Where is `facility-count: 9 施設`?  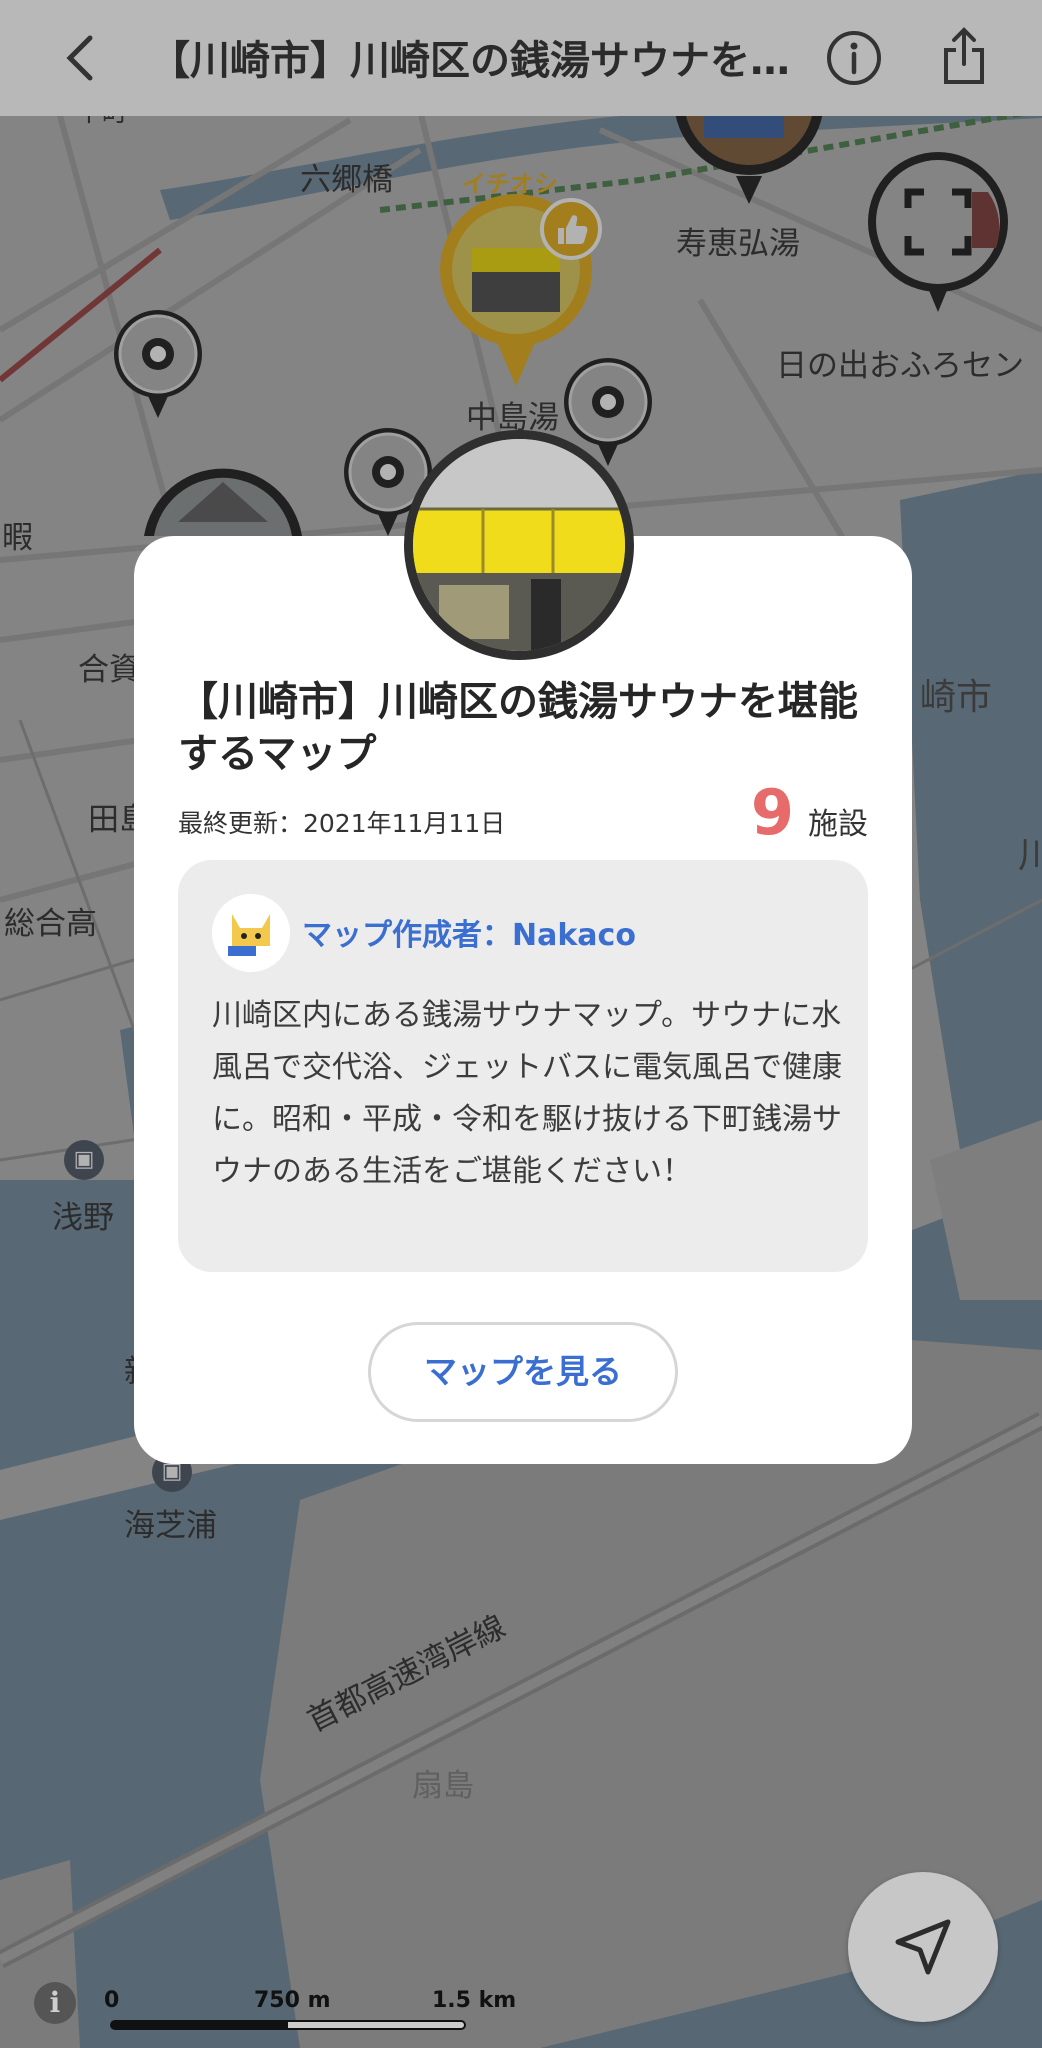 facility-count: 9 施設 is located at coordinates (809, 812).